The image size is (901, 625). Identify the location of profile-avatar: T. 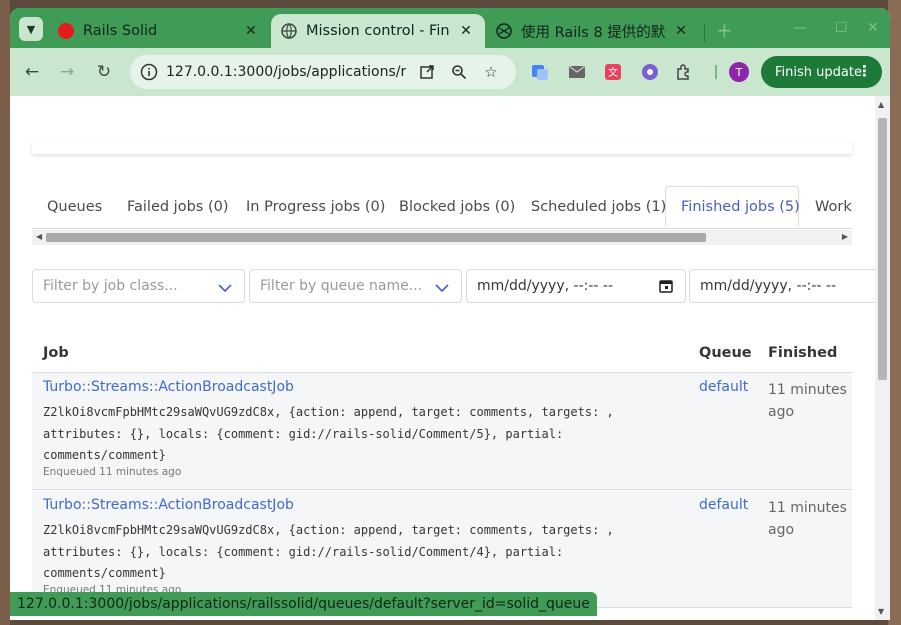
(739, 72).